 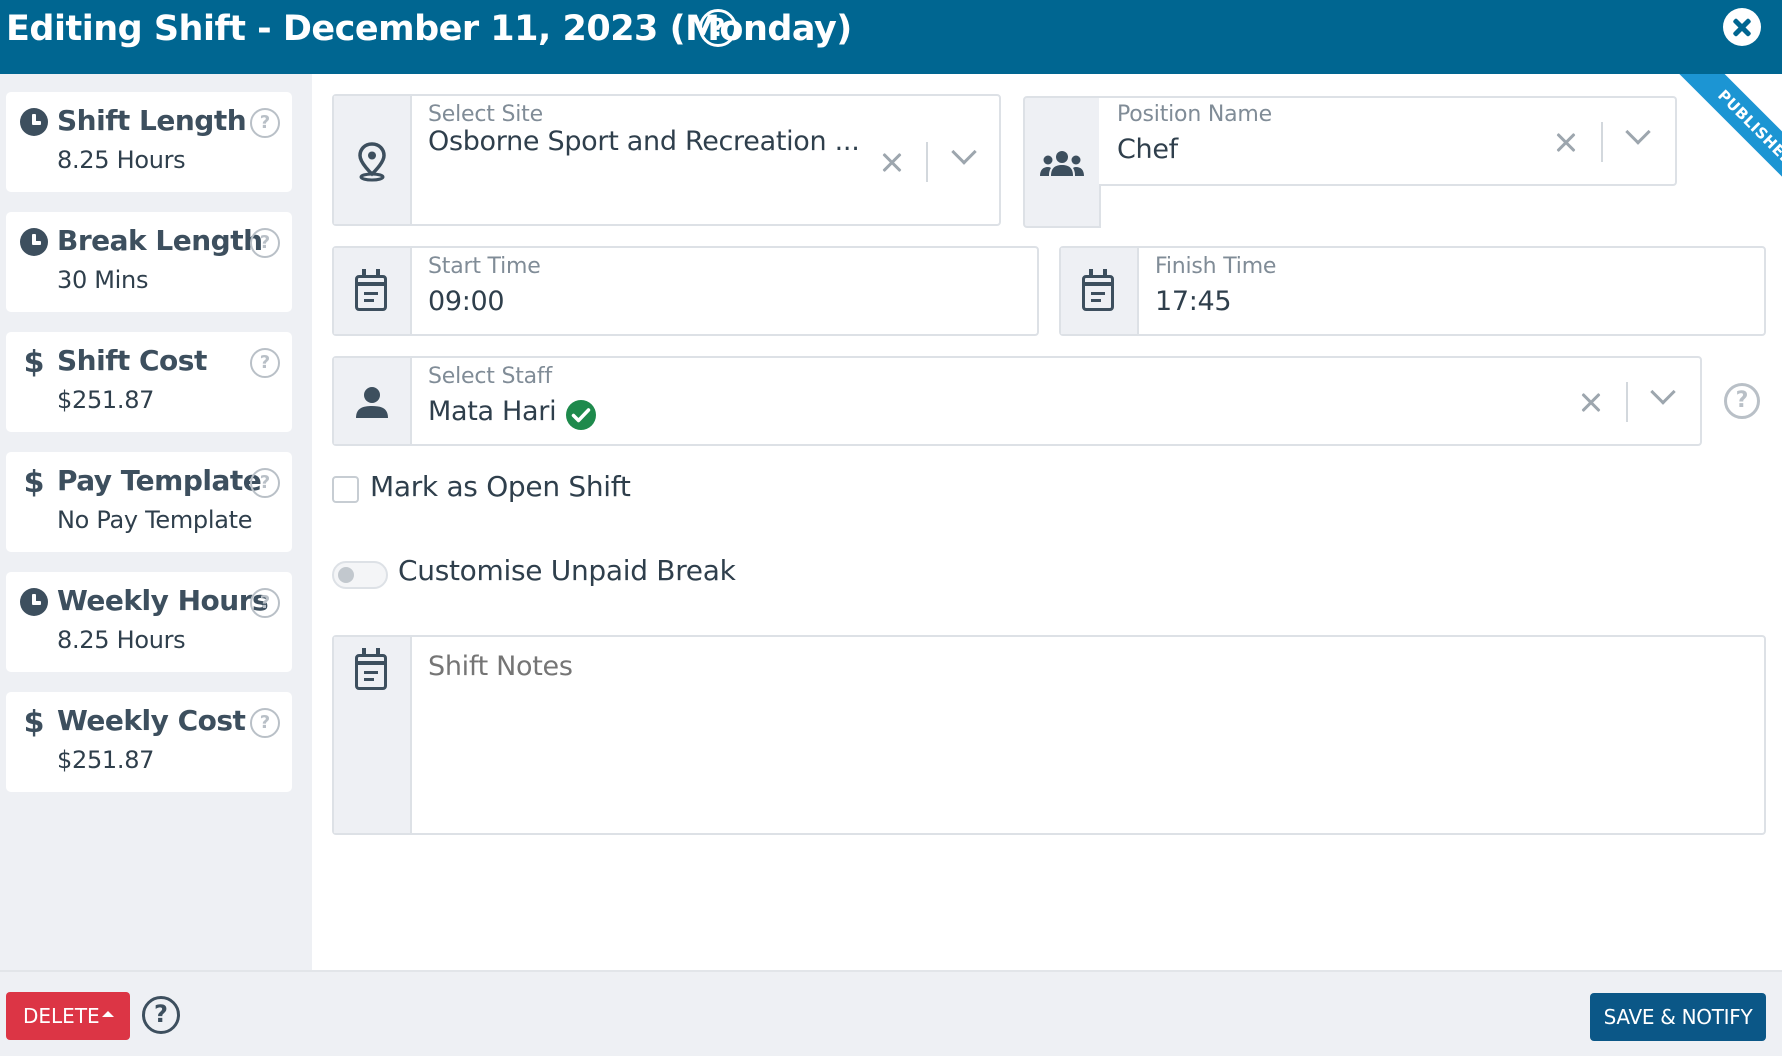 I want to click on position-label: Position Name, so click(x=1194, y=114).